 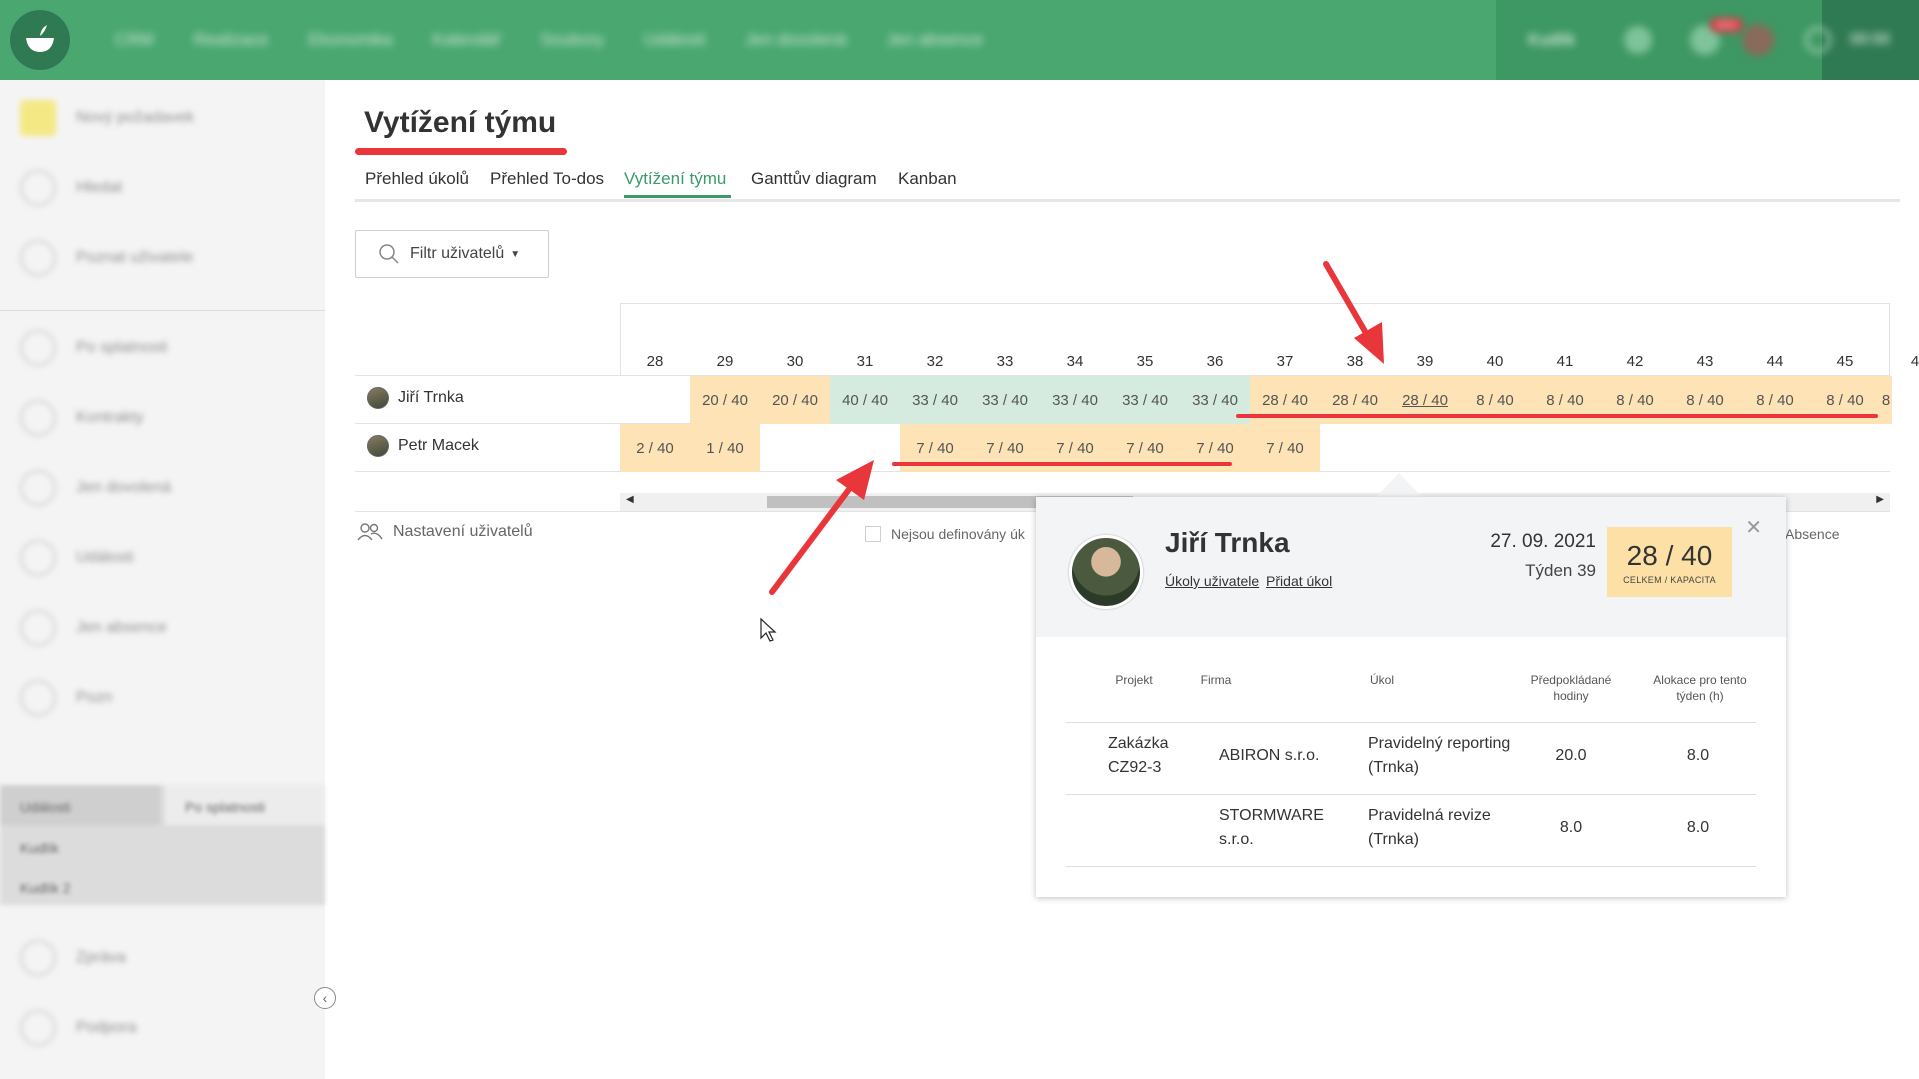 What do you see at coordinates (865, 400) in the screenshot?
I see `workload-cell: 40 / 40` at bounding box center [865, 400].